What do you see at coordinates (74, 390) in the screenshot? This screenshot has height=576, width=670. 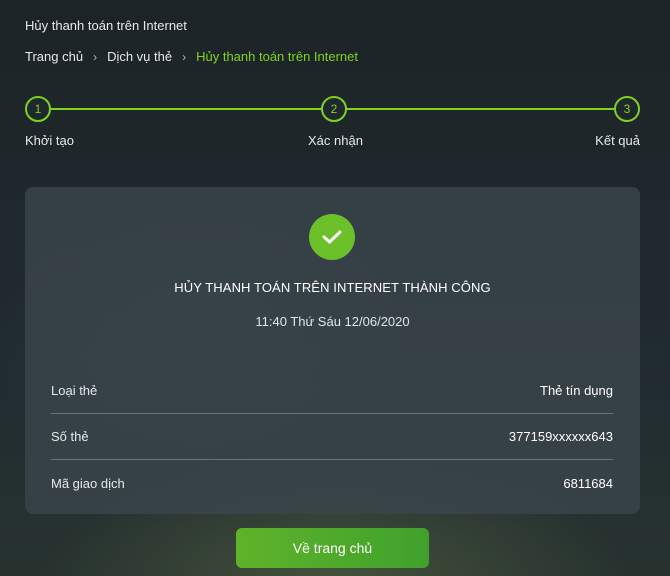 I see `detail-label: Loại thẻ` at bounding box center [74, 390].